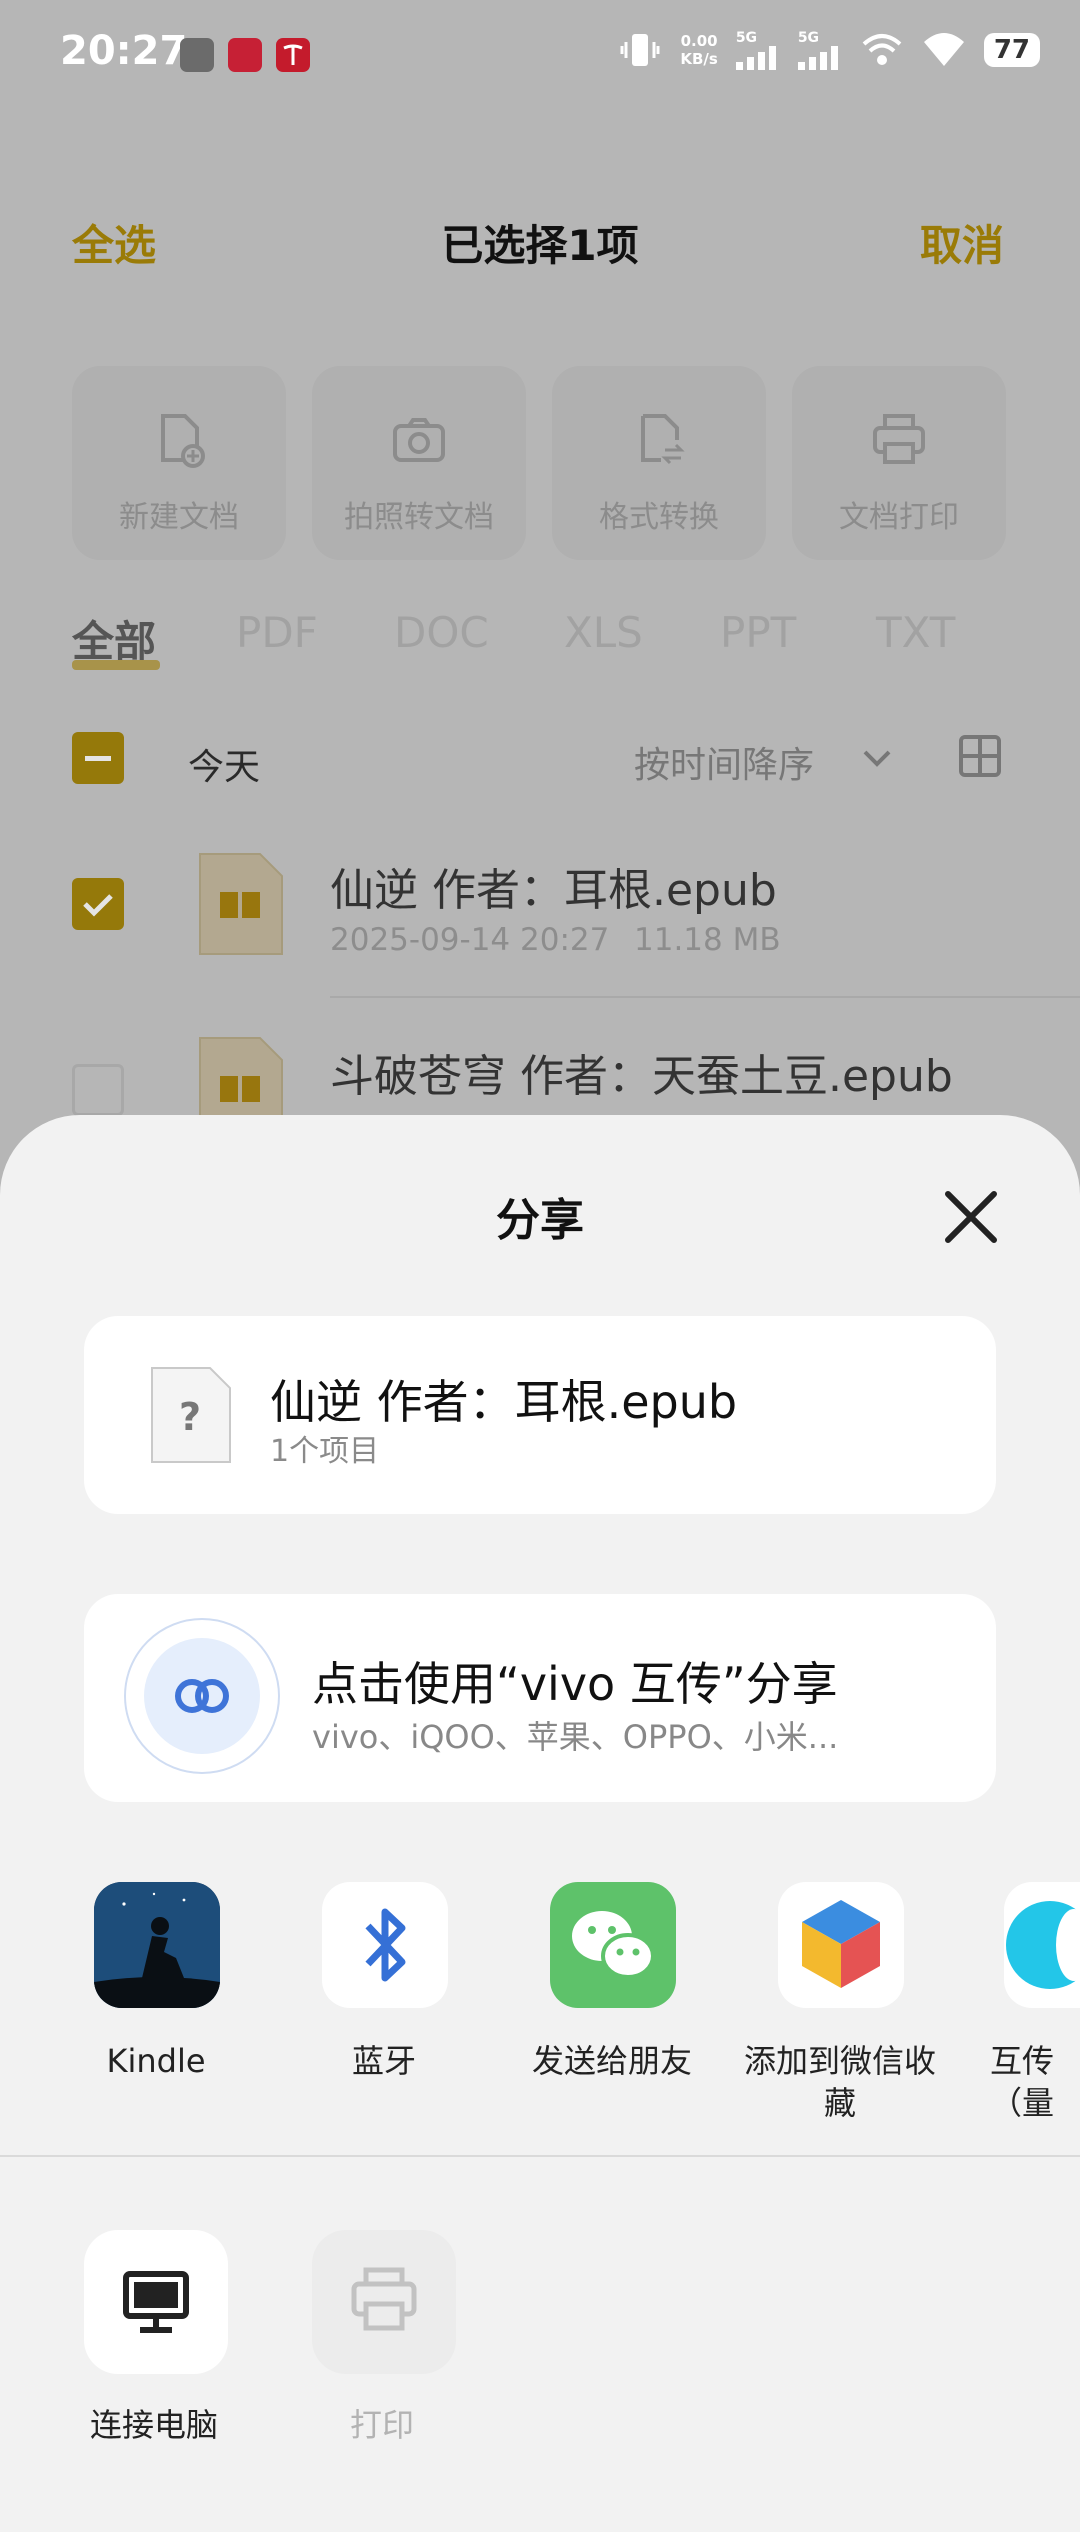 The width and height of the screenshot is (1080, 2532). I want to click on select-all-button: 全选, so click(114, 242).